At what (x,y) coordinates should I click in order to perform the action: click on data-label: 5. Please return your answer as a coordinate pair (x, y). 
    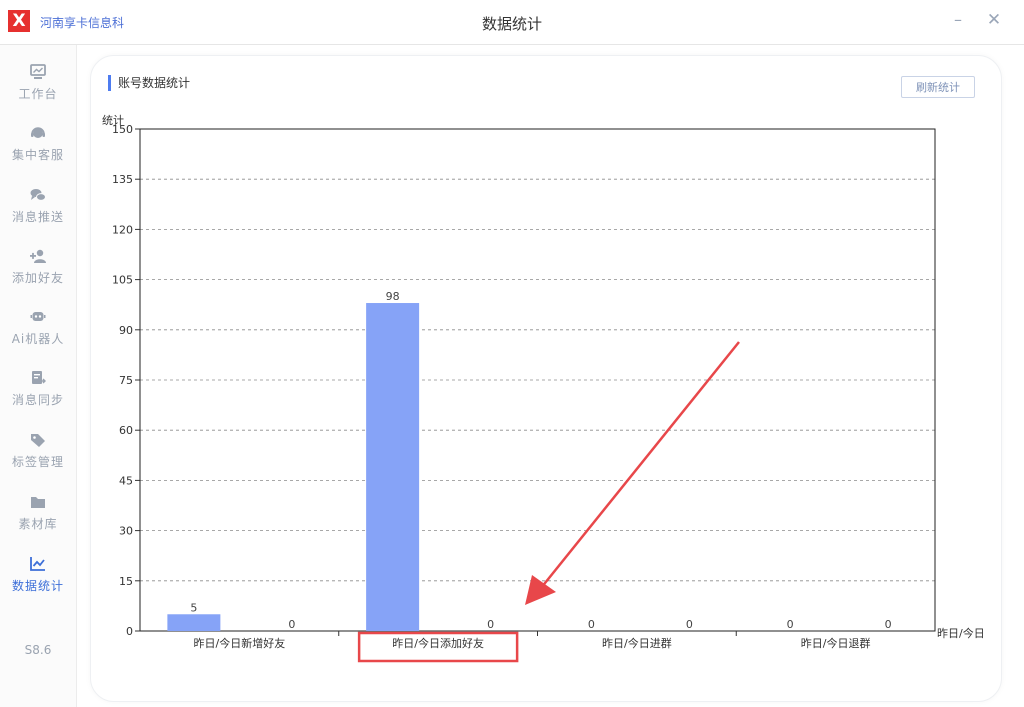
    Looking at the image, I should click on (193, 607).